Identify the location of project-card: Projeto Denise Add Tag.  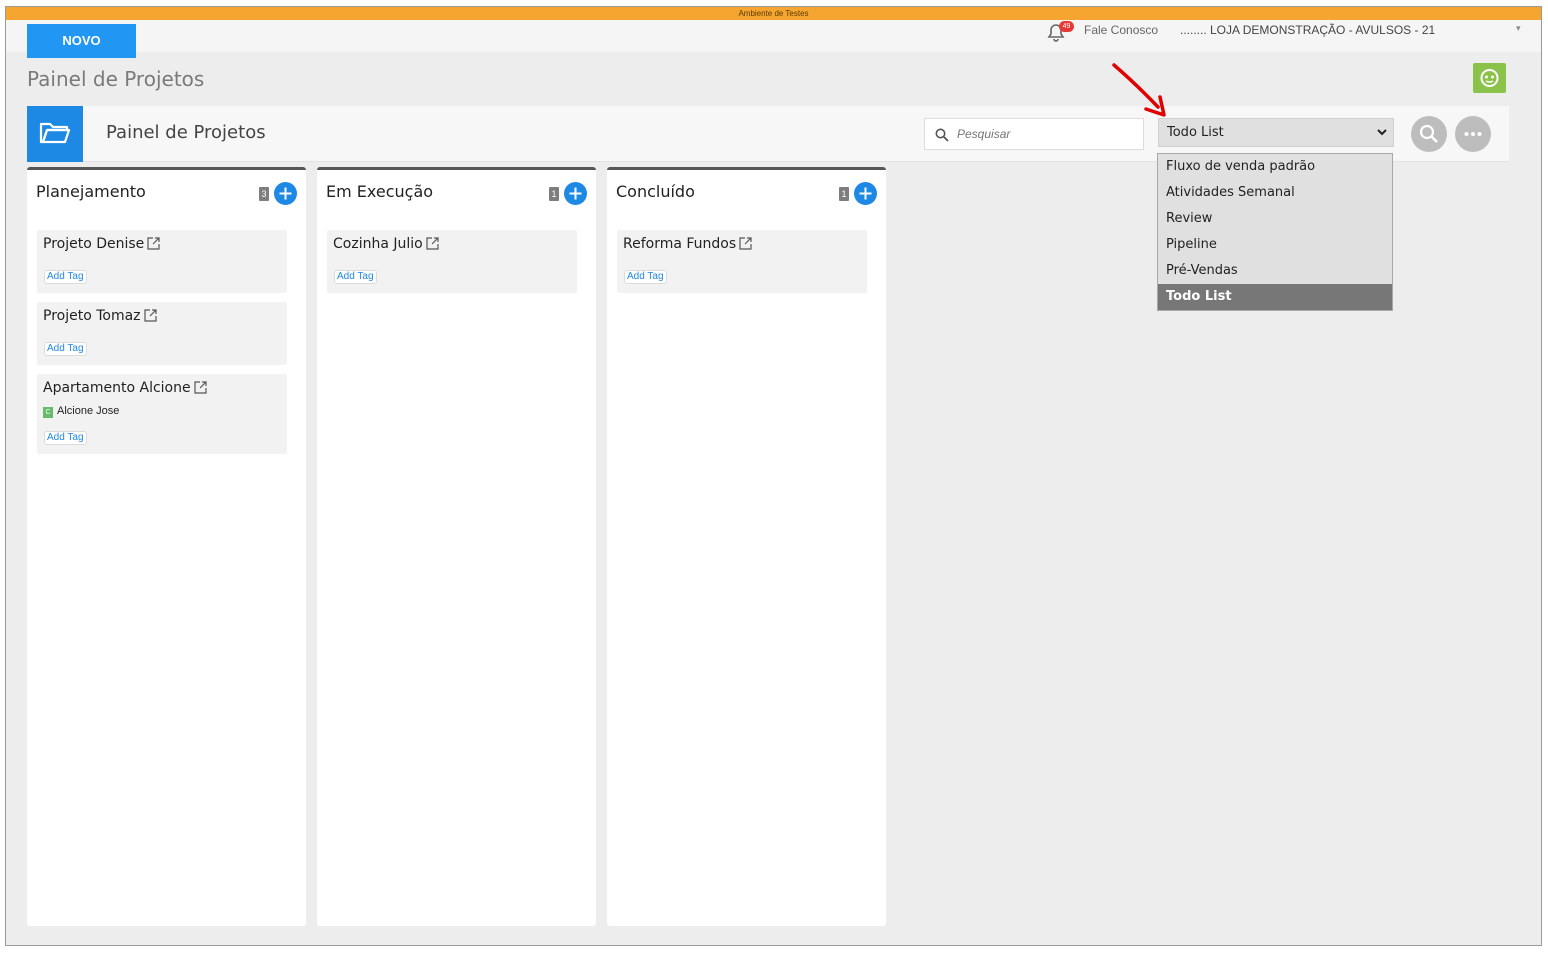
(162, 261).